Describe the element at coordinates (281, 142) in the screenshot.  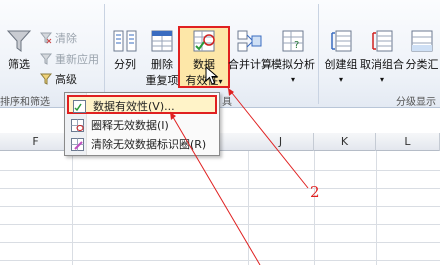
I see `column-header-j: J` at that location.